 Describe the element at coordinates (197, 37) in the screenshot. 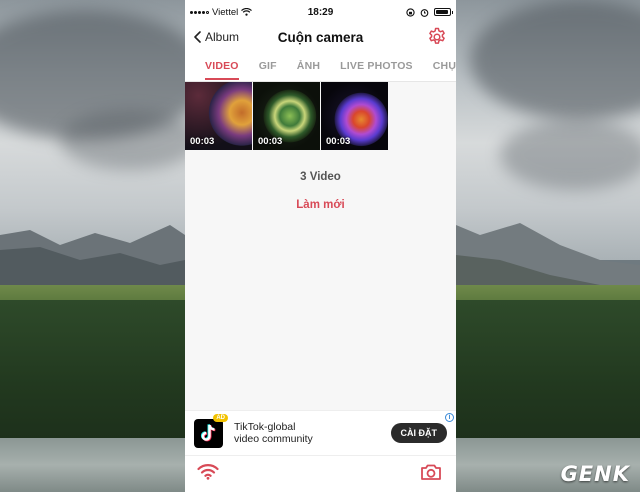

I see `chevron-left-icon` at that location.